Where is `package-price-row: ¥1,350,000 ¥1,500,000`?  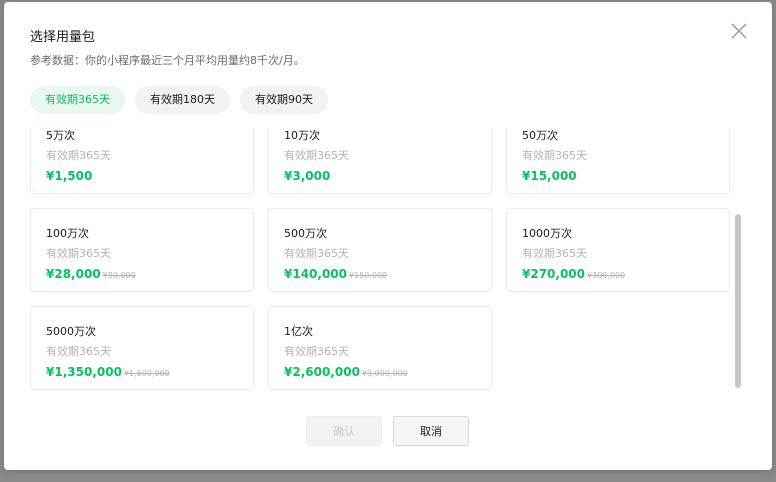 package-price-row: ¥1,350,000 ¥1,500,000 is located at coordinates (108, 370).